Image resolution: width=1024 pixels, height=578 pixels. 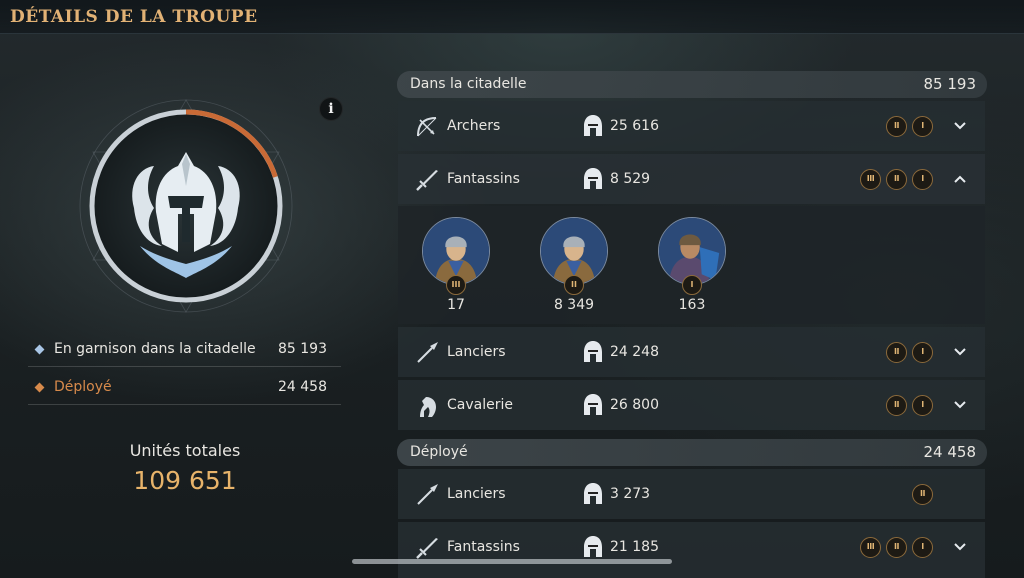 I want to click on deployed-summary-row: Déployé 24 458, so click(x=184, y=387).